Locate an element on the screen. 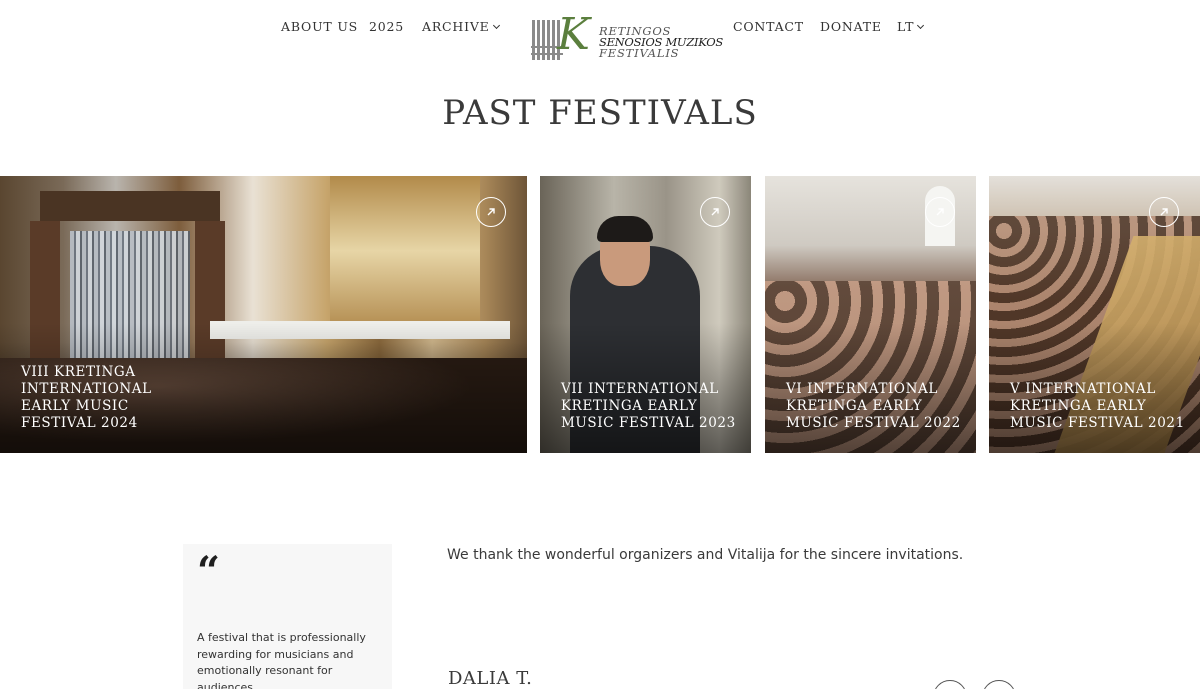 The height and width of the screenshot is (689, 1200). previous-testimonial-button is located at coordinates (950, 684).